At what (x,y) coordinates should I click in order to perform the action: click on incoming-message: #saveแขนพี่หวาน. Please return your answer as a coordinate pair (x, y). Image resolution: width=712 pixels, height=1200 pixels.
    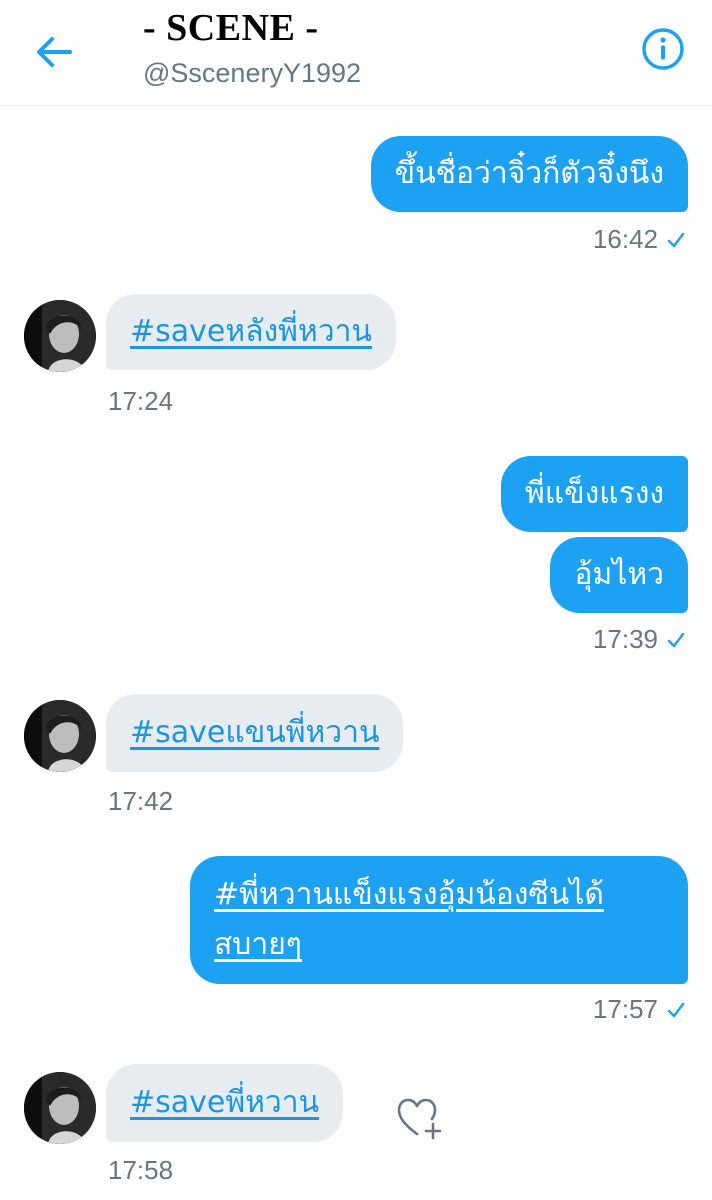
    Looking at the image, I should click on (255, 733).